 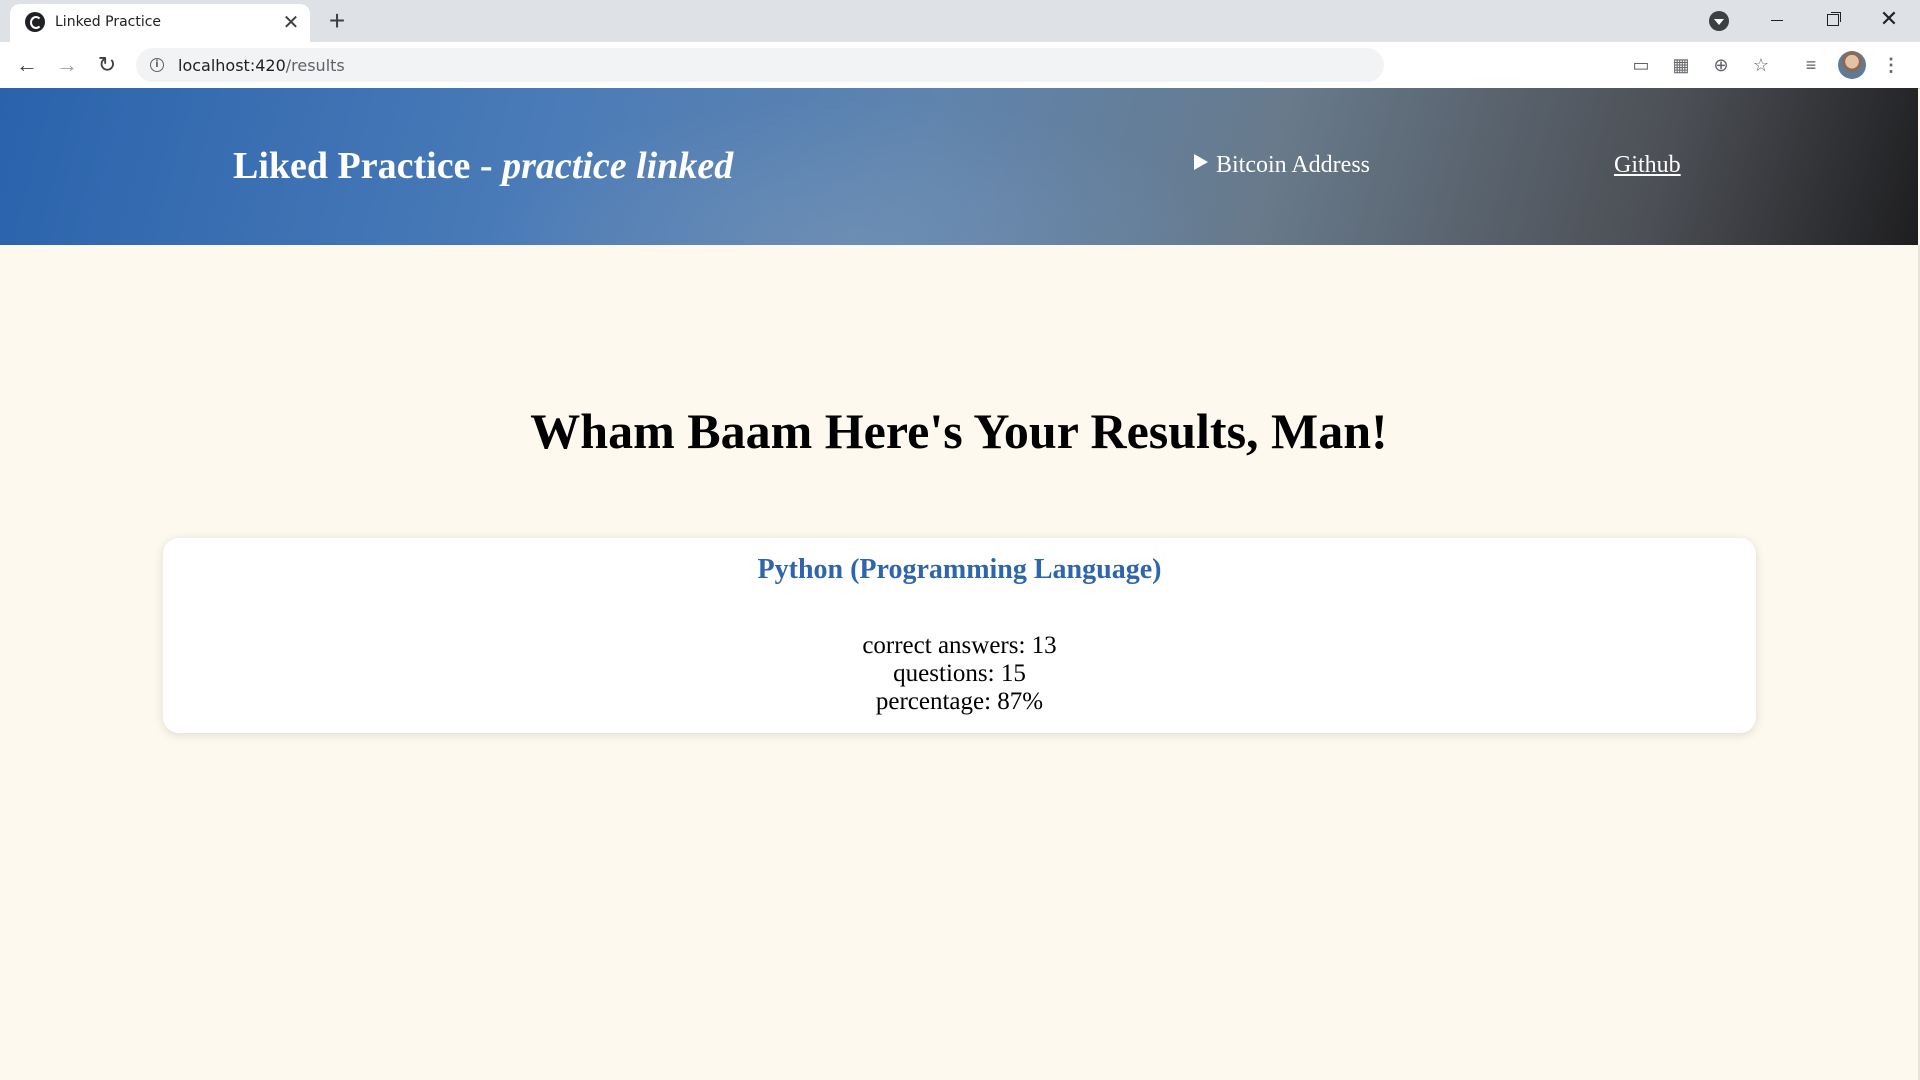 I want to click on close-window-button: ✕, so click(x=1889, y=20).